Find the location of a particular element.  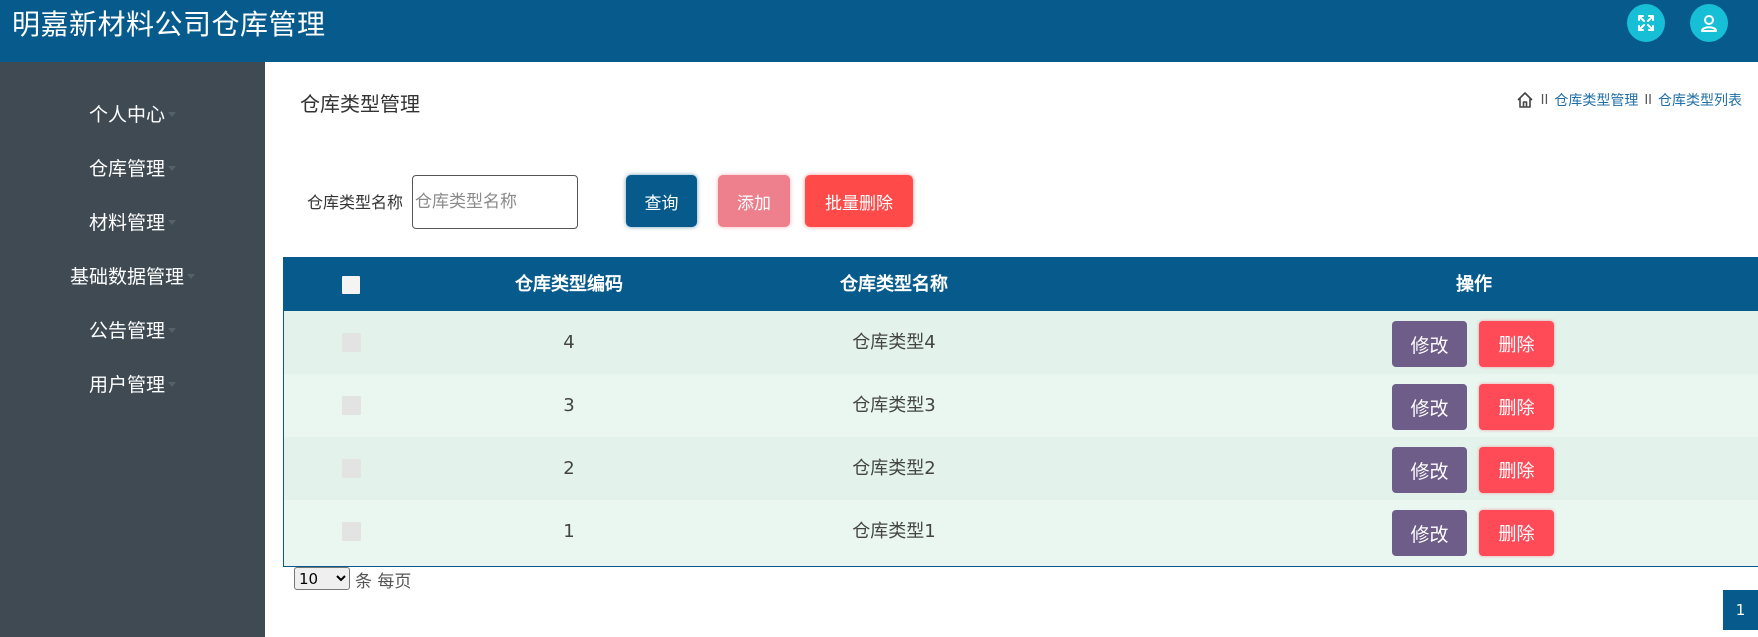

sidebar-item-warehouse: 仓库管理 is located at coordinates (132, 167).